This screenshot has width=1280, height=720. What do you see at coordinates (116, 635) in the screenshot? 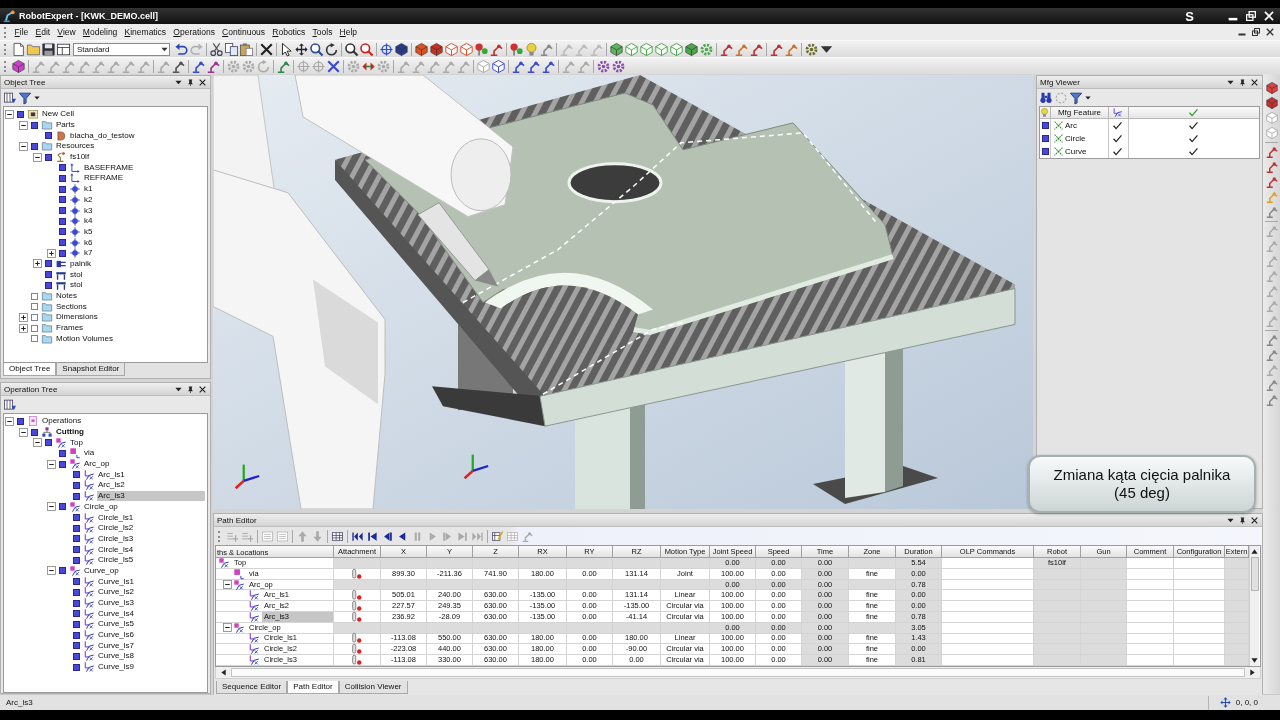
I see `tree-item: Curve_ls6` at bounding box center [116, 635].